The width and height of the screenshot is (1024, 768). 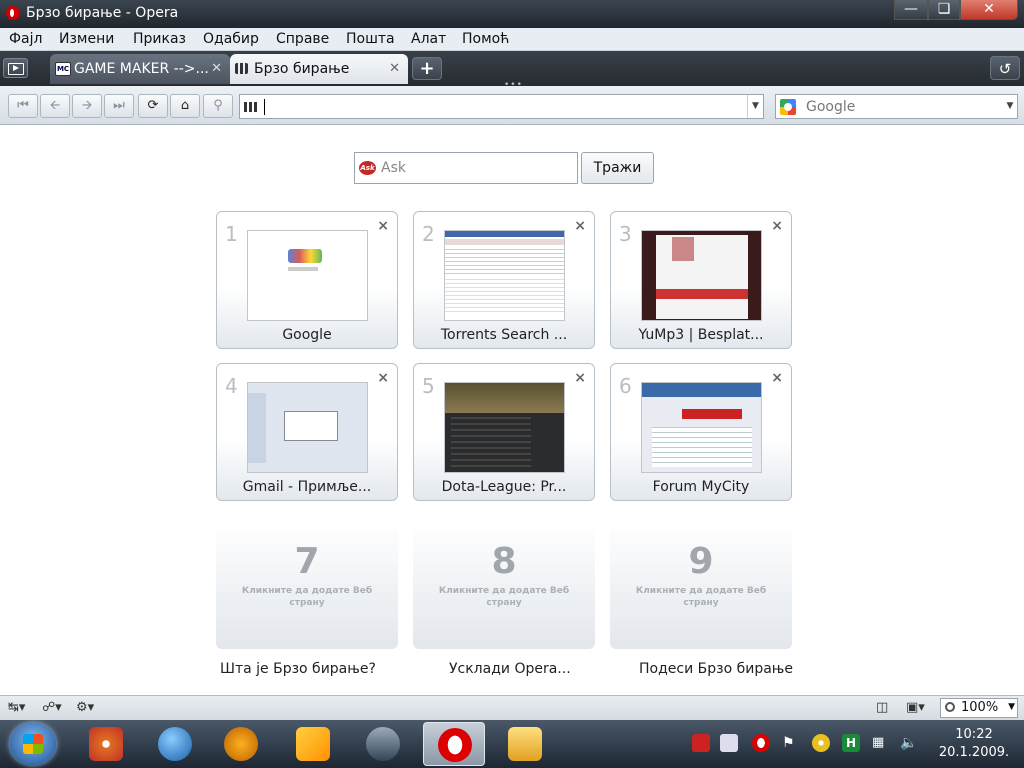 I want to click on folder-icon, so click(x=525, y=744).